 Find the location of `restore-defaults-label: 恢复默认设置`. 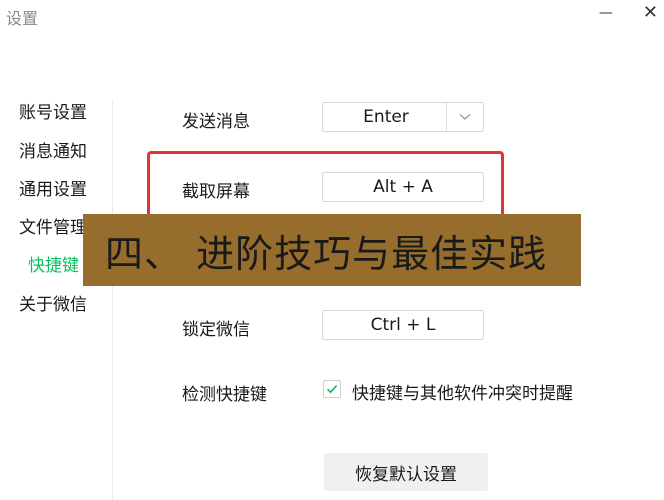

restore-defaults-label: 恢复默认设置 is located at coordinates (406, 474).